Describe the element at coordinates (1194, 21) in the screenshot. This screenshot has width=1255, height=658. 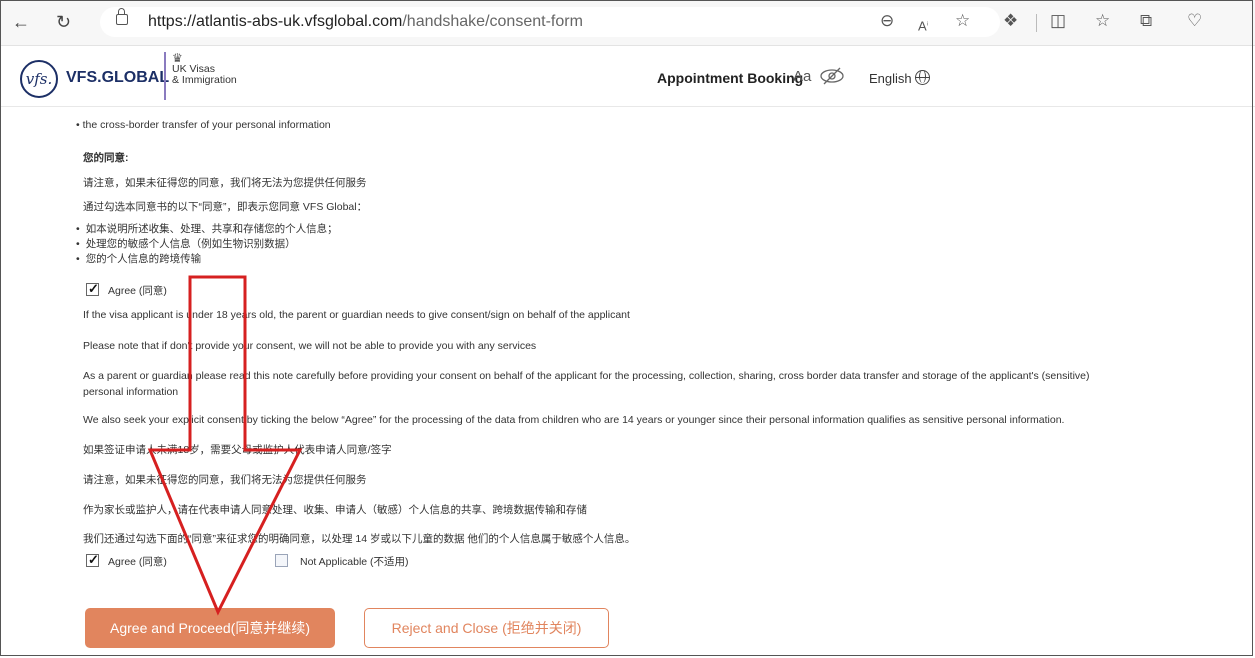
I see `browser-essentials-icon: ♡` at that location.